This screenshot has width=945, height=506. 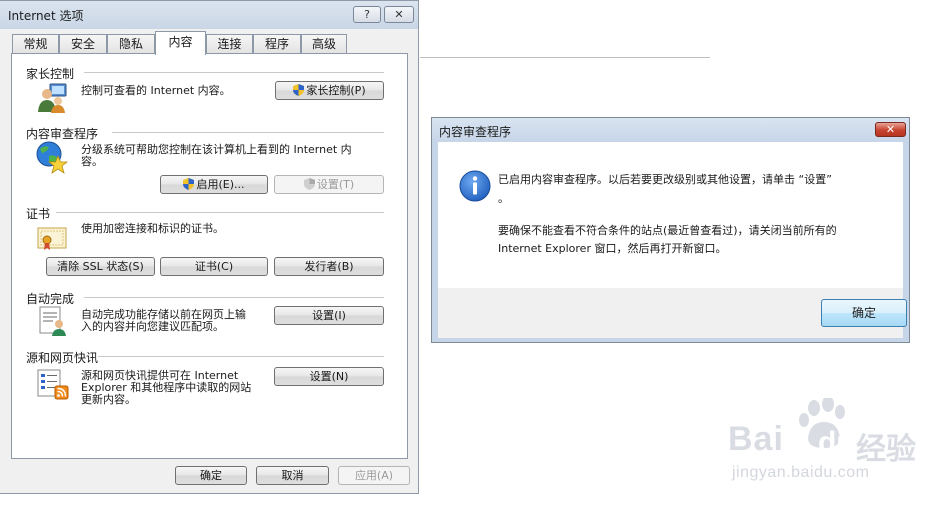 I want to click on certificates-description: 使用加密连接和标识的证书。, so click(x=152, y=228).